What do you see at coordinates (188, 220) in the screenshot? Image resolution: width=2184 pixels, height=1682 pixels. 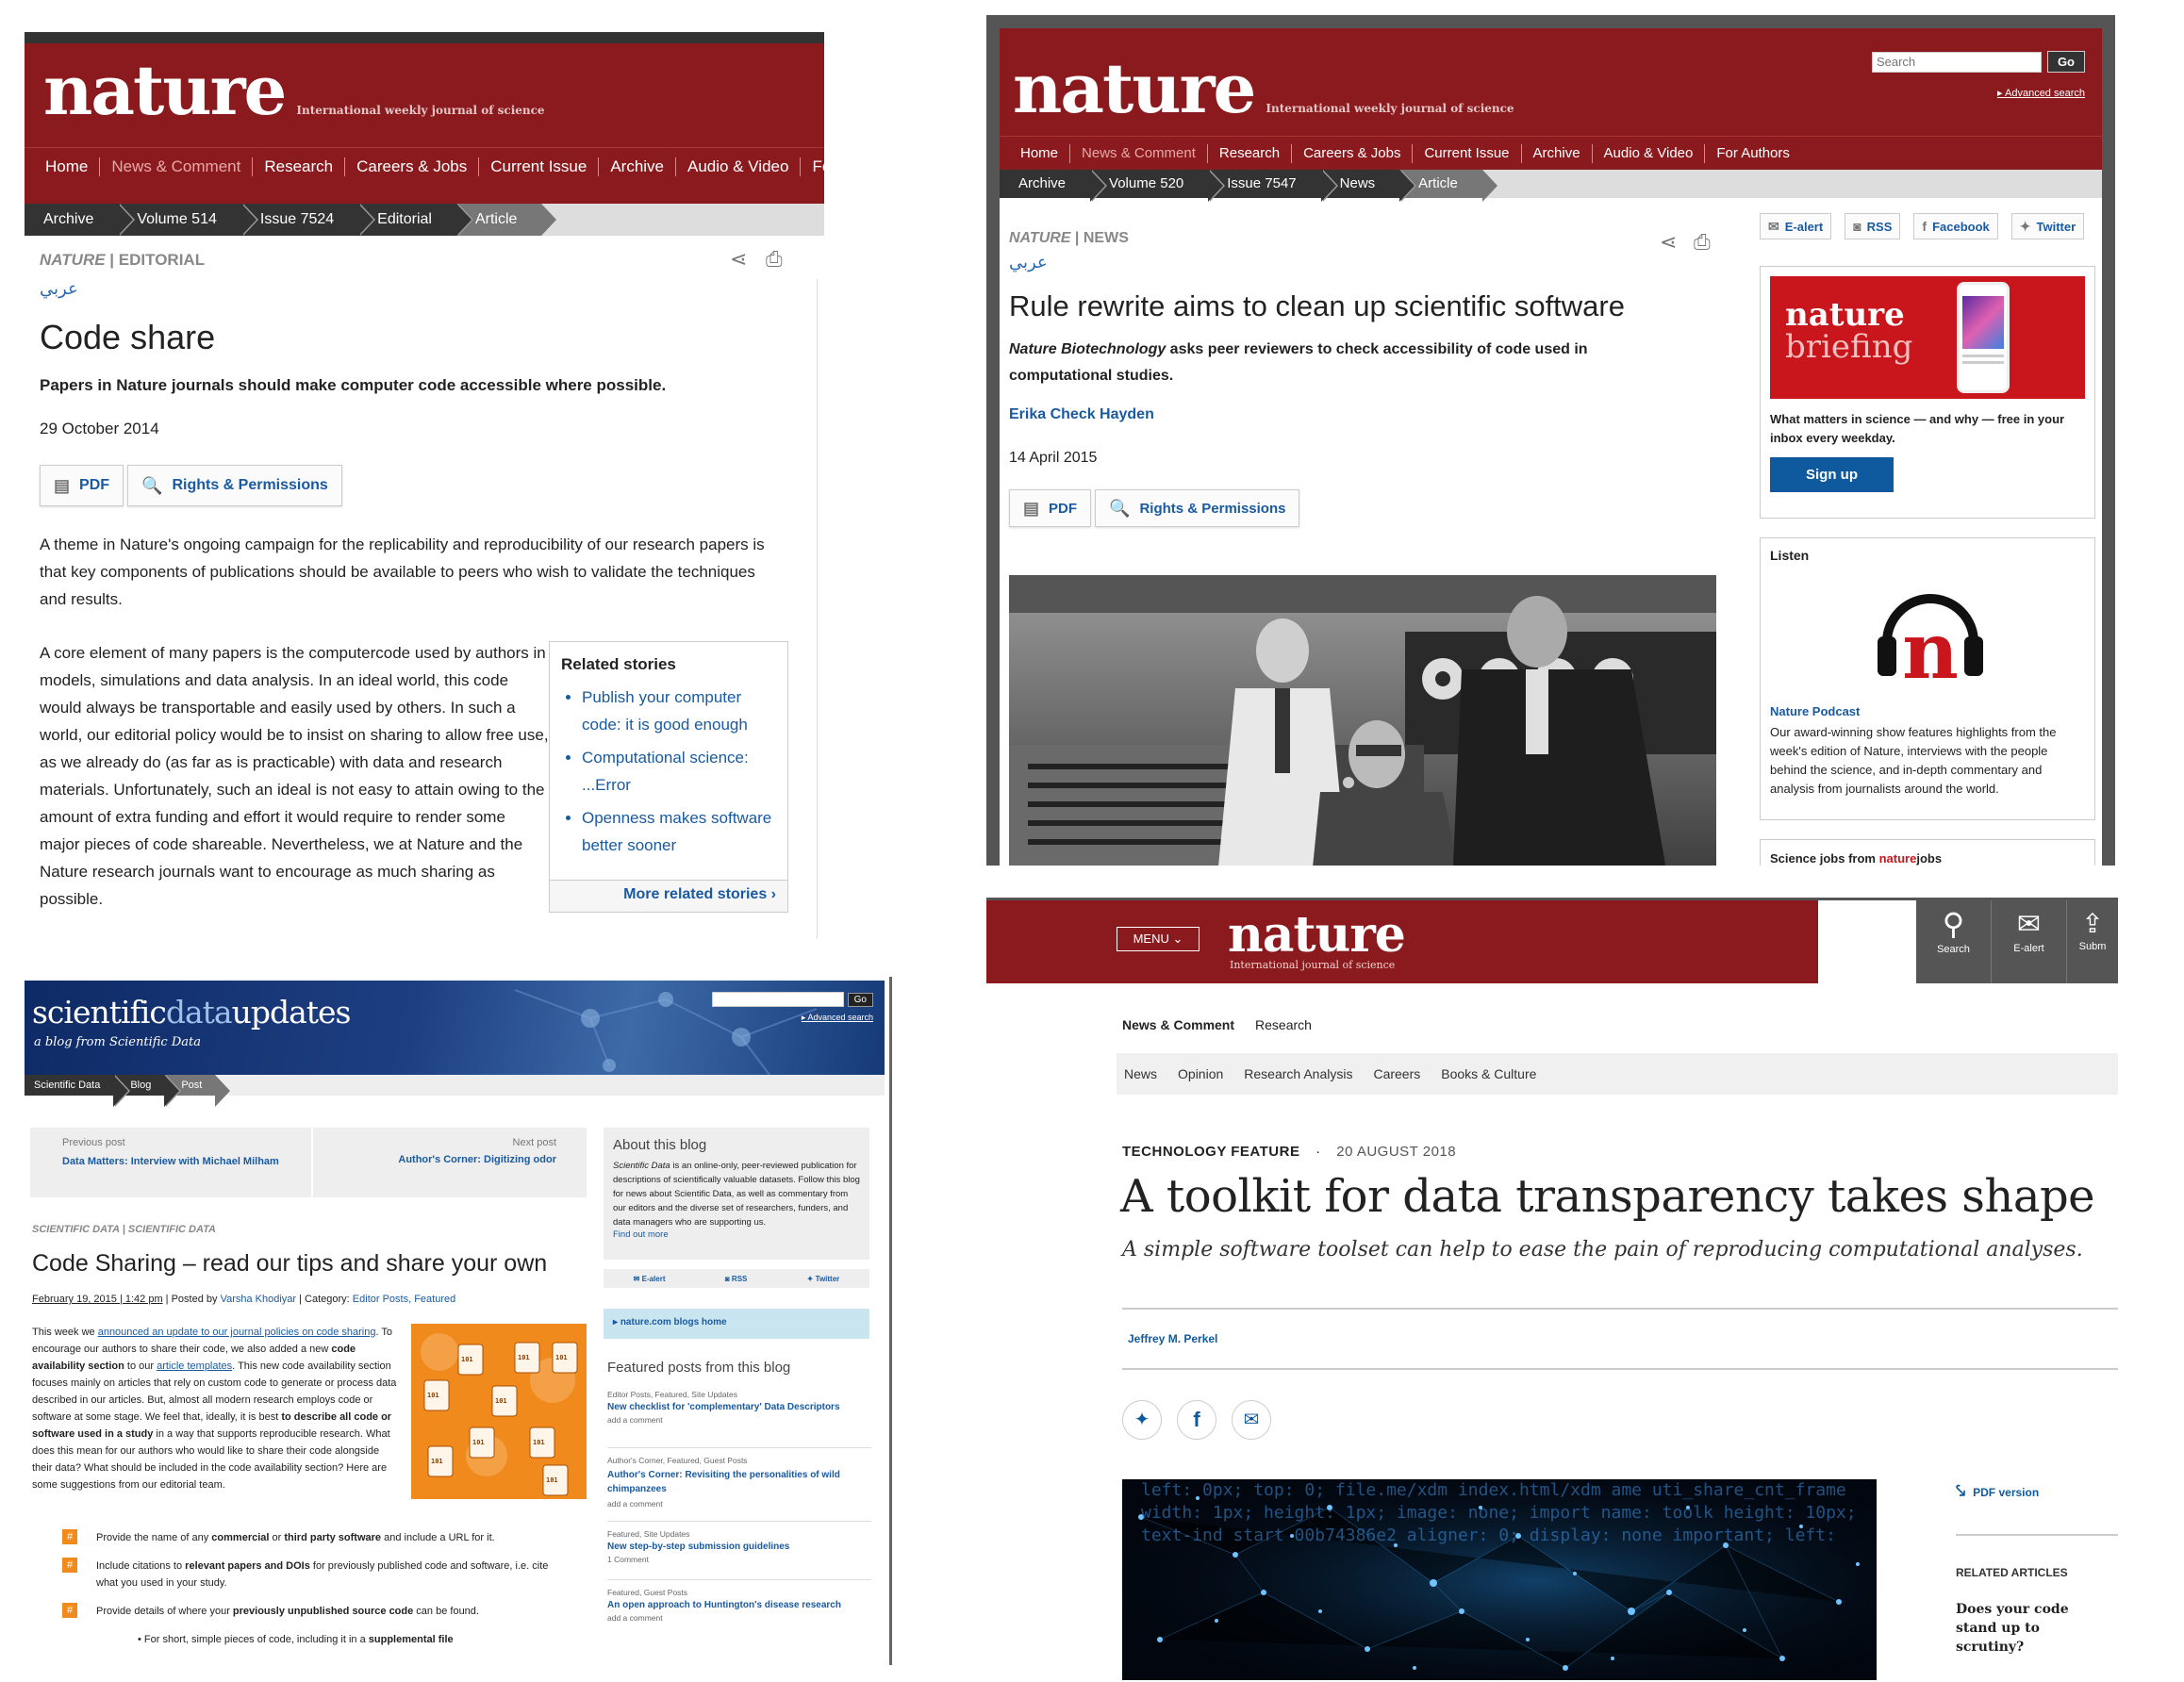 I see `crumb-volume: Volume 514` at bounding box center [188, 220].